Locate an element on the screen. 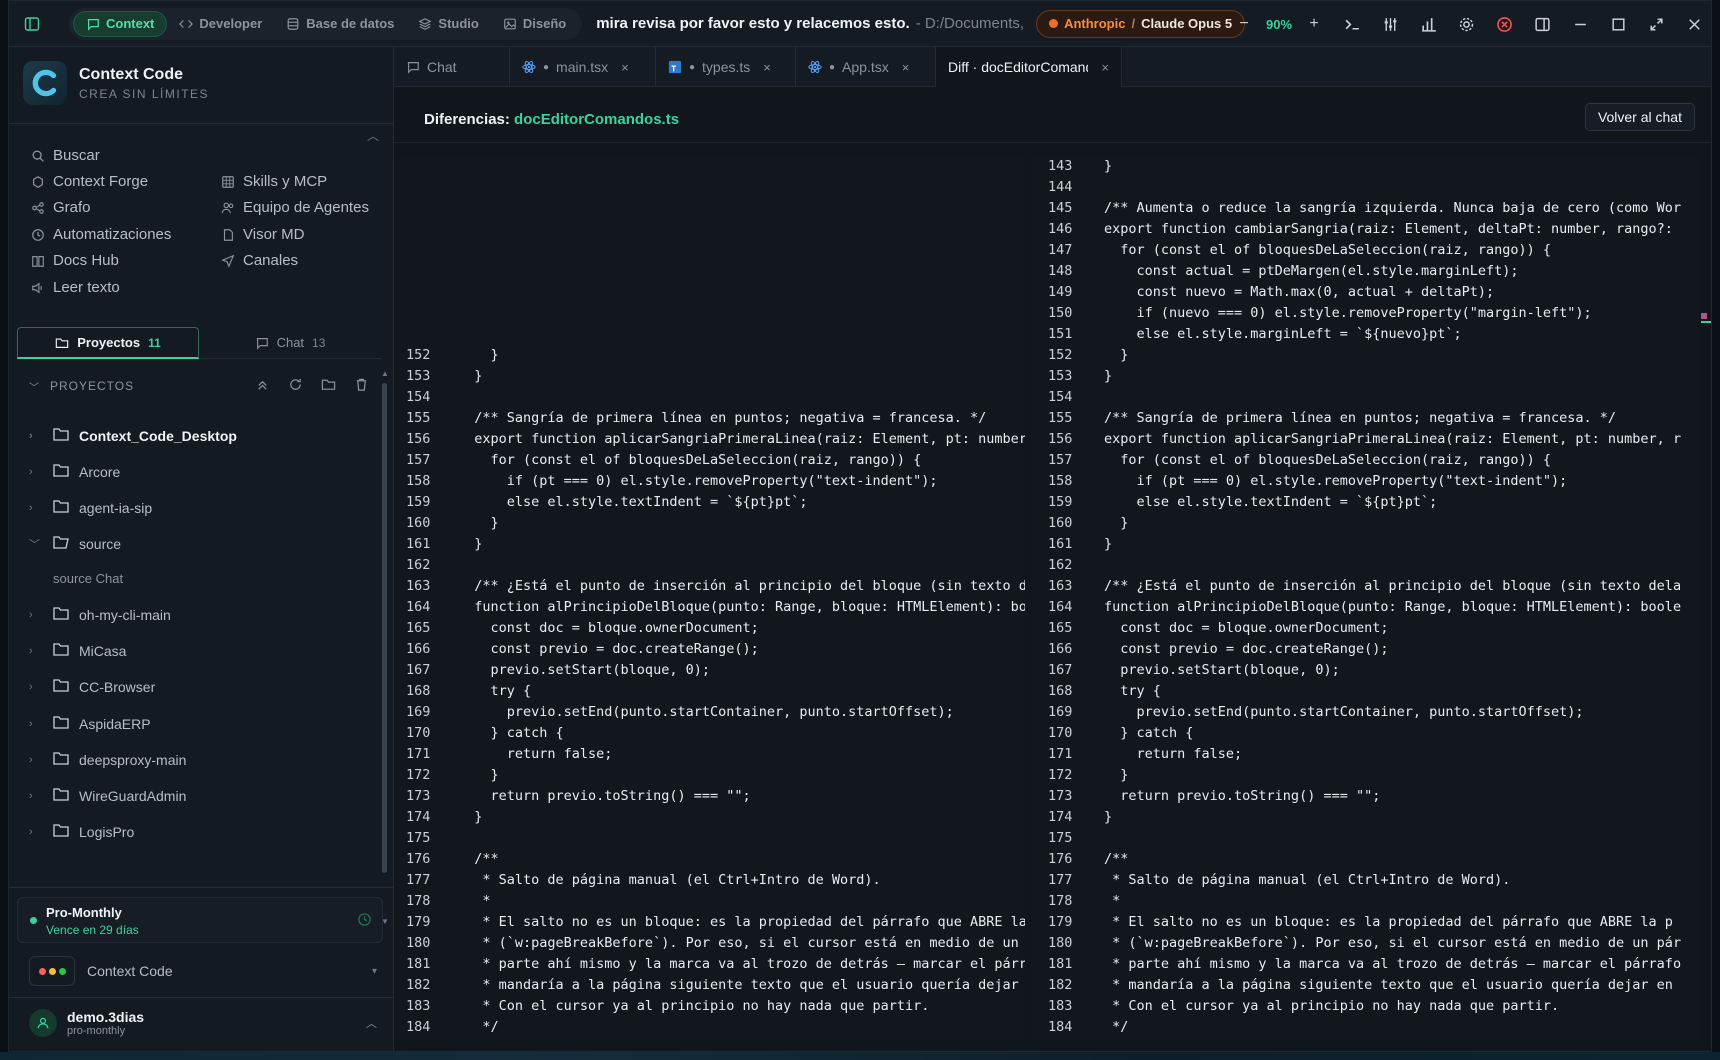 This screenshot has width=1720, height=1060. brand-tagline: CREA SIN LÍMITES is located at coordinates (144, 93).